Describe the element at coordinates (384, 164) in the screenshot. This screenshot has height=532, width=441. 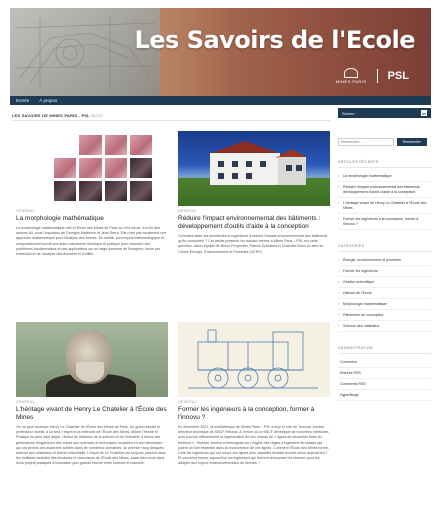
I see `recent-posts-title: ARTICLES RÉCENTS` at that location.